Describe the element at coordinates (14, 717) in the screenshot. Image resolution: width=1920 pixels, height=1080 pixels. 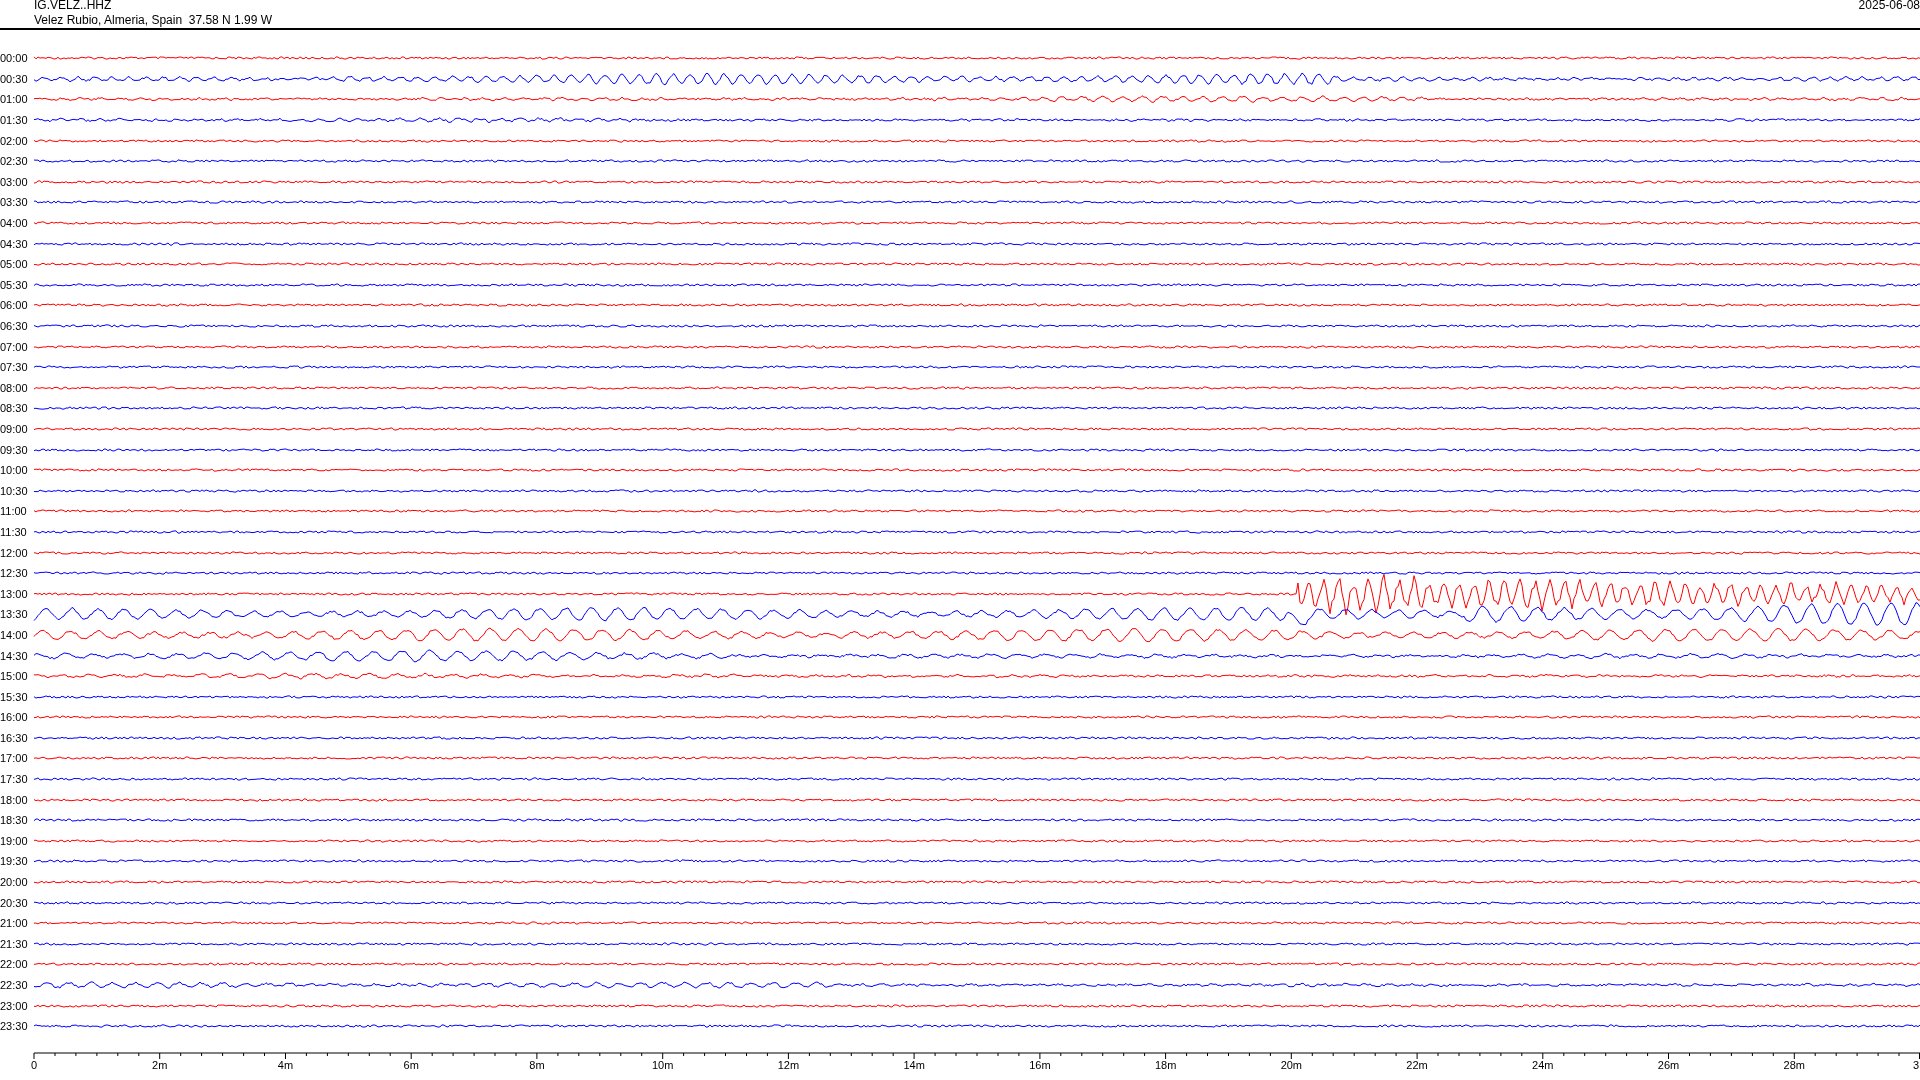
I see `time-label: 16:00` at that location.